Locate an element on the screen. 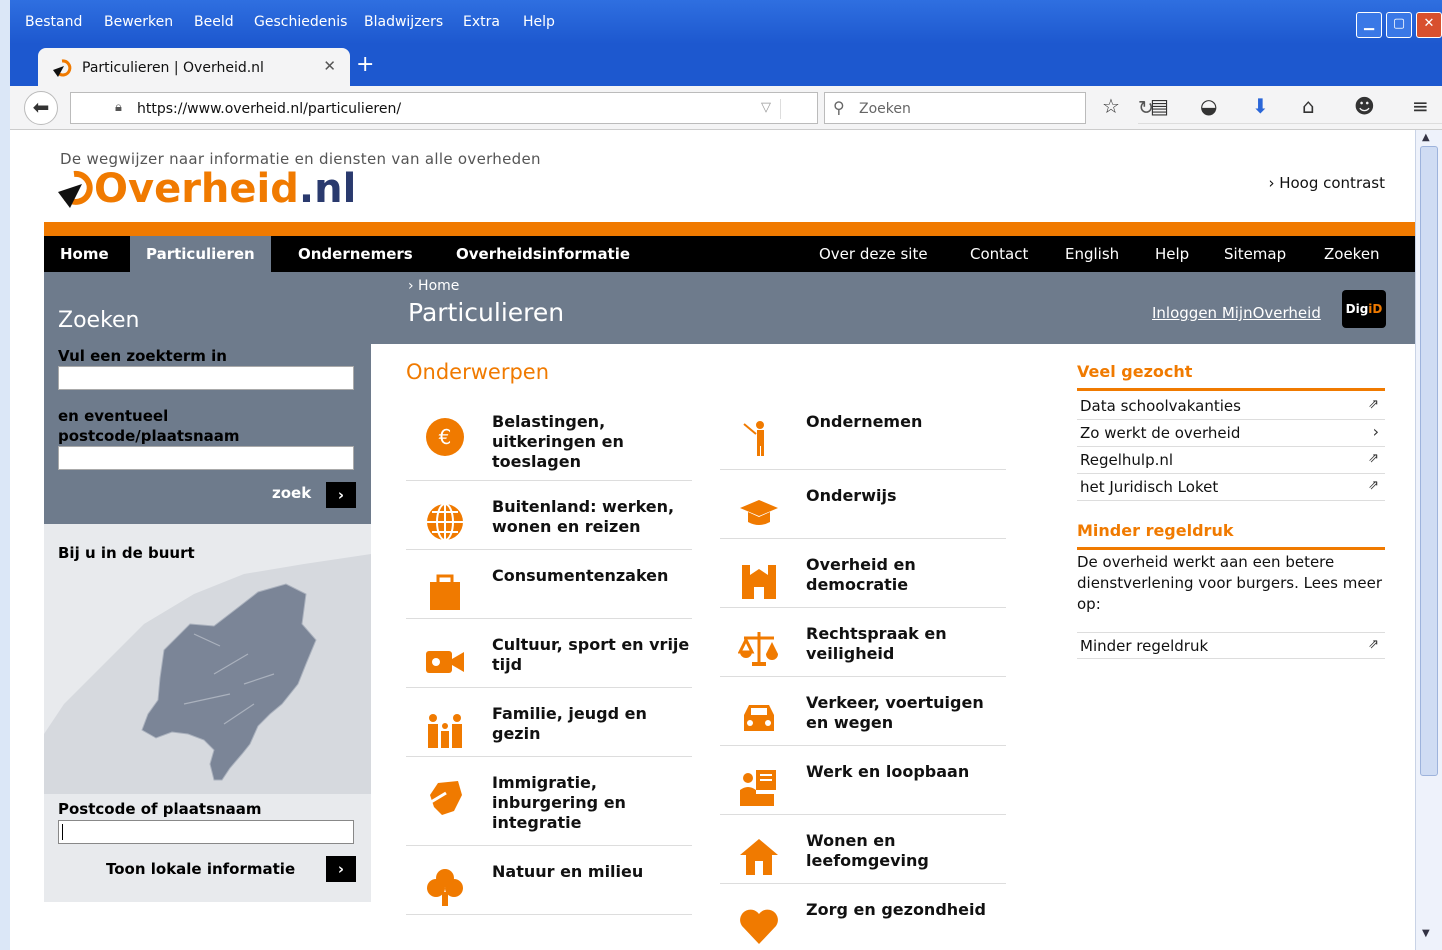  orange-rule is located at coordinates (1231, 548).